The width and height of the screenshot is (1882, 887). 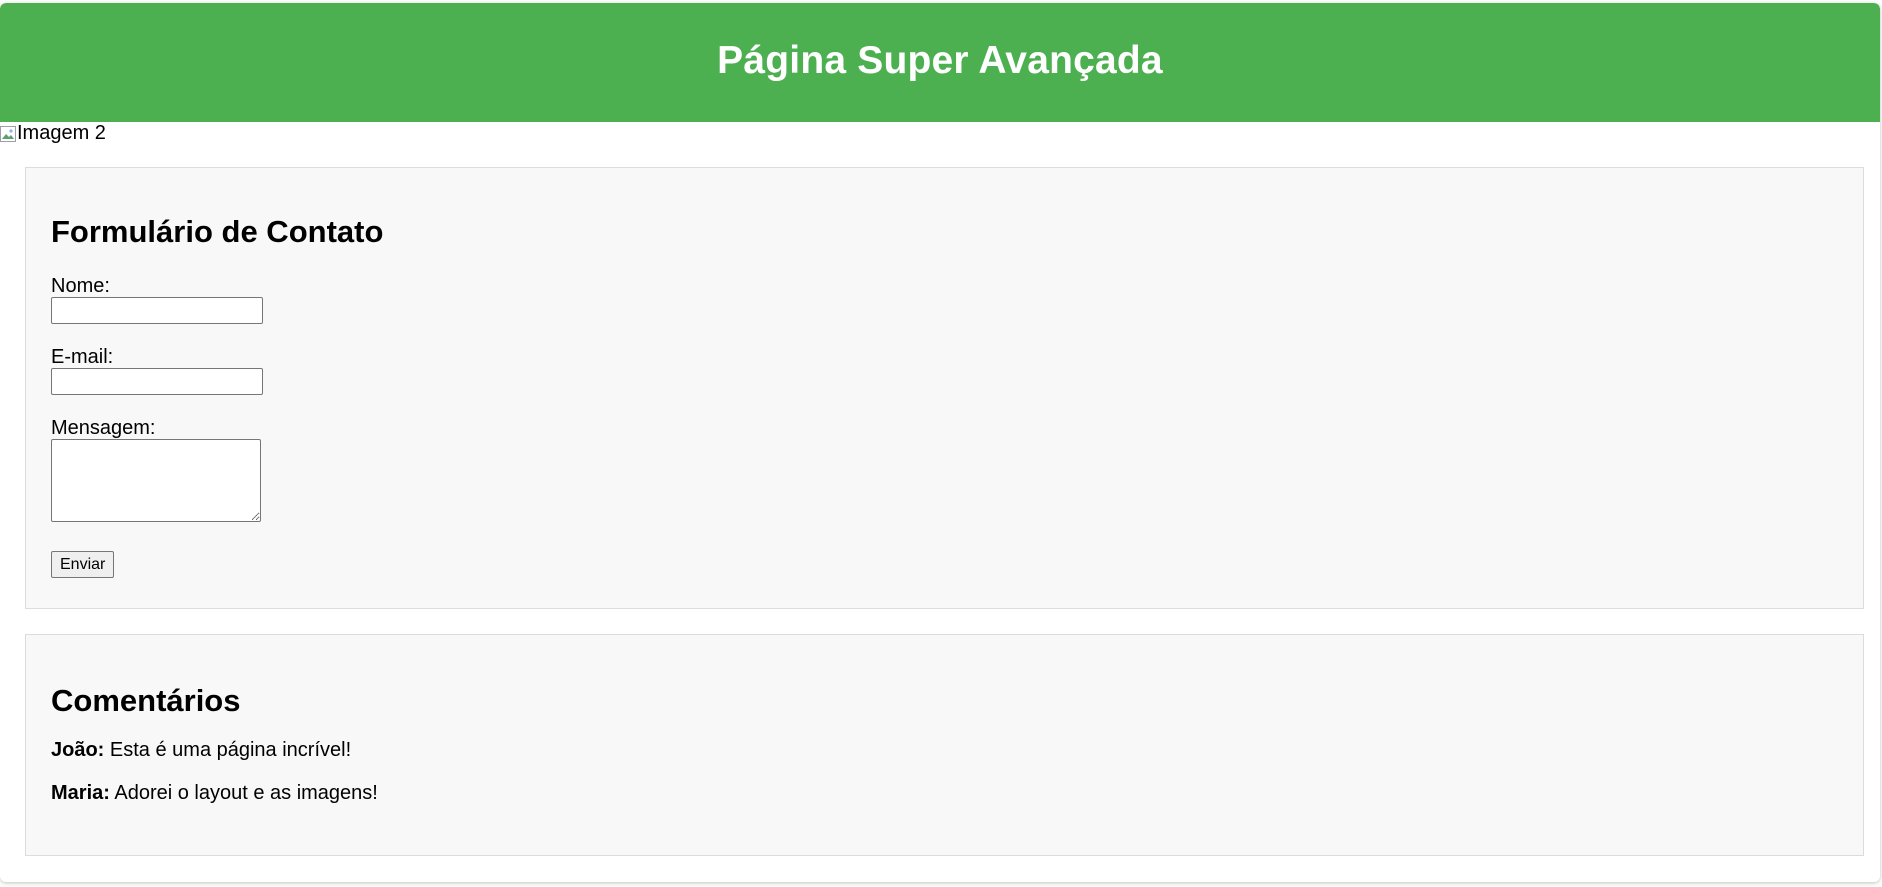 I want to click on broken-image-icon, so click(x=8, y=133).